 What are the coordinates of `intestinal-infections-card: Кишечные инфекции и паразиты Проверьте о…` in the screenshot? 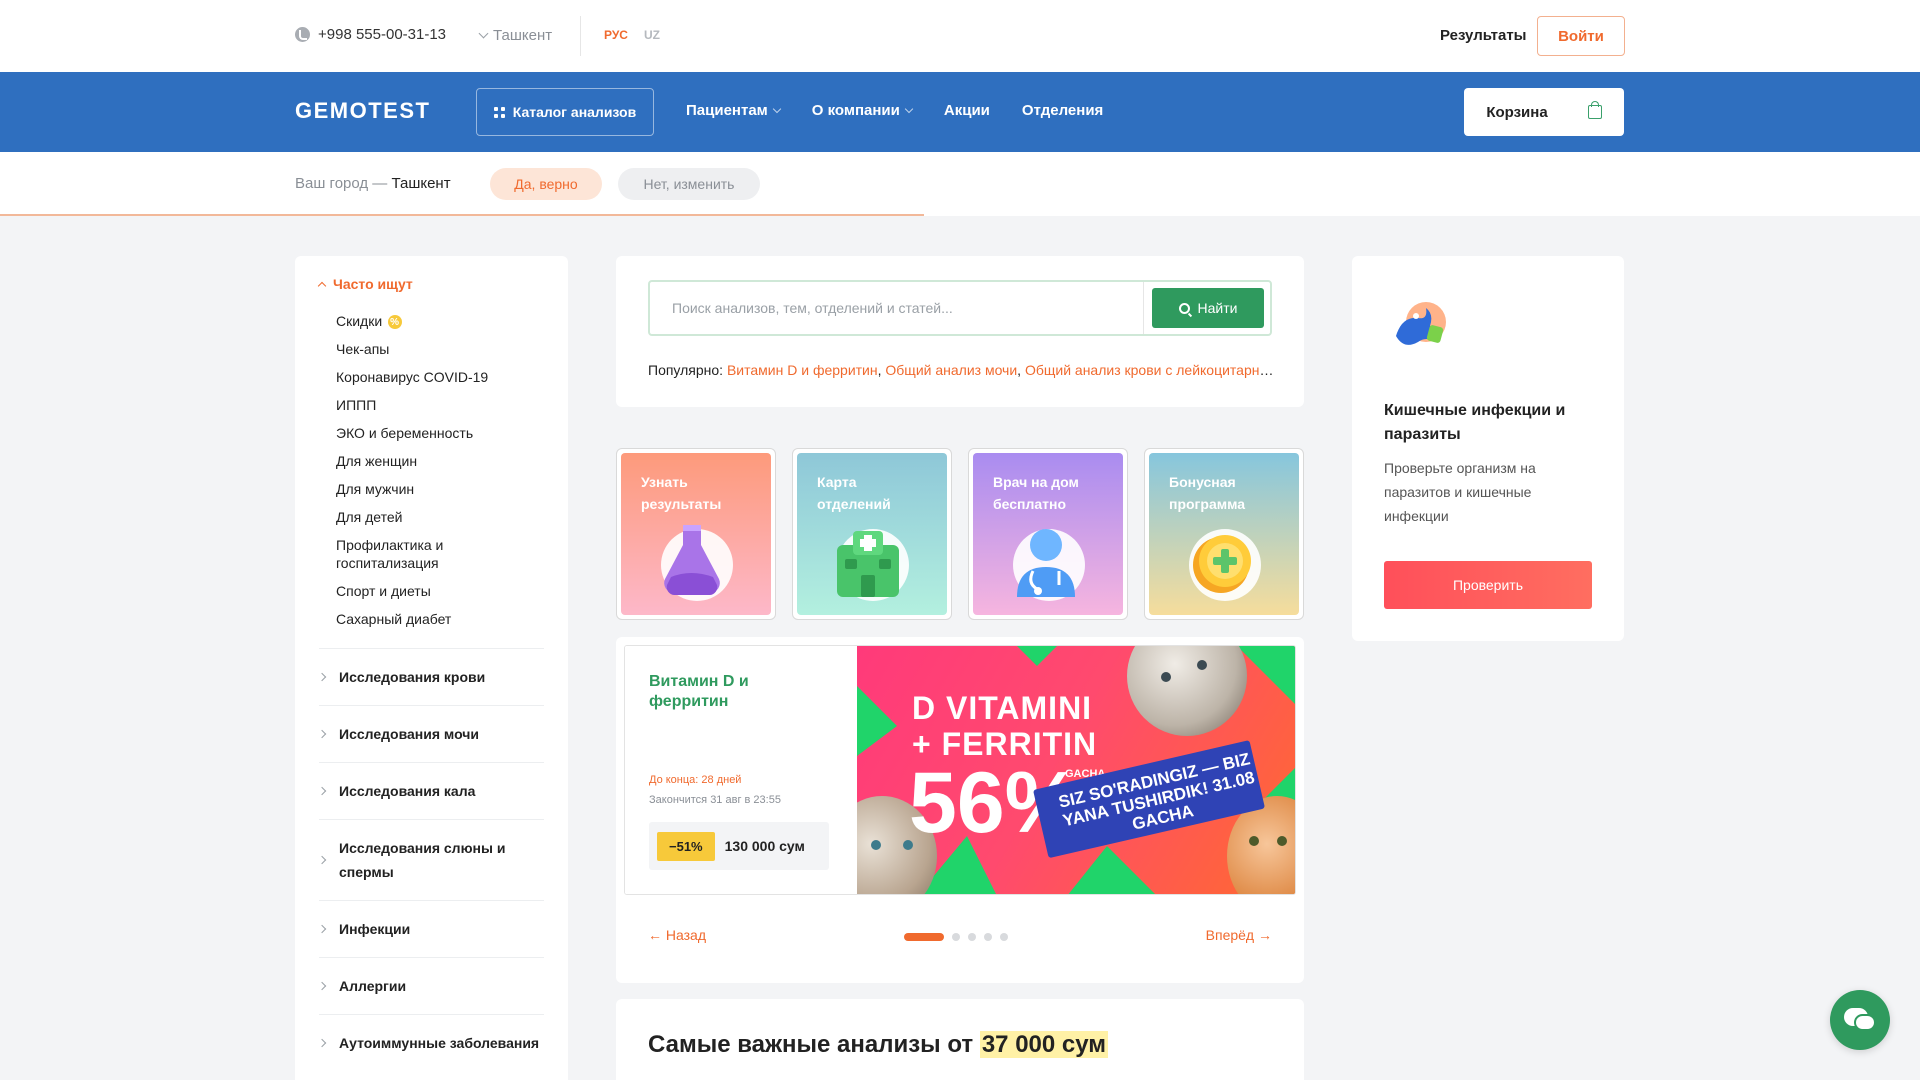 It's located at (1488, 448).